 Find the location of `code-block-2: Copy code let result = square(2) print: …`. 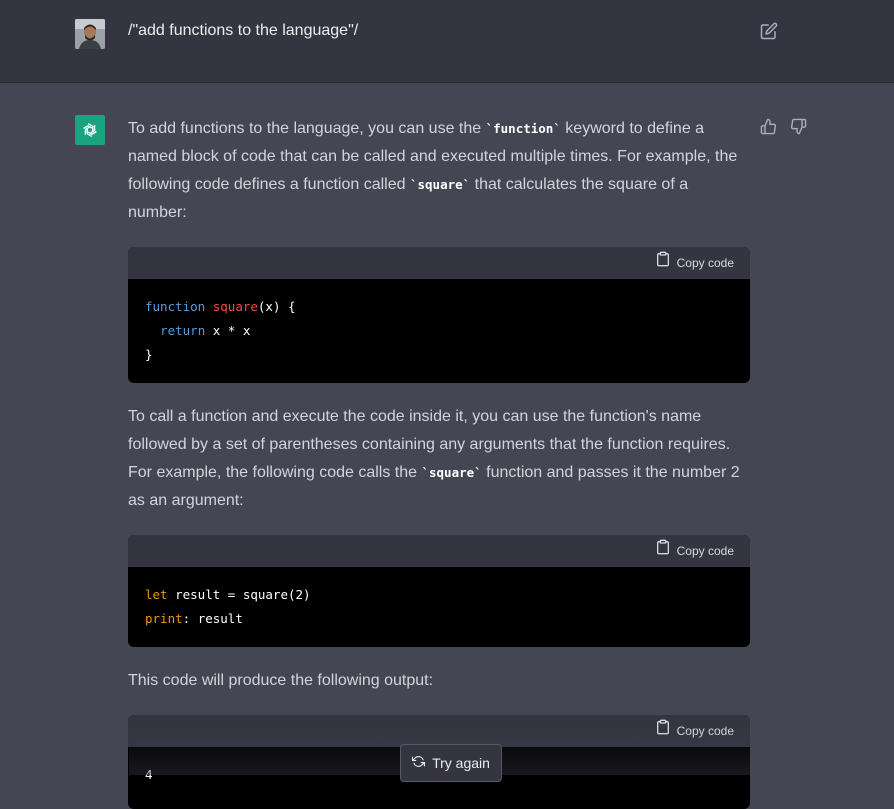

code-block-2: Copy code let result = square(2) print: … is located at coordinates (439, 591).